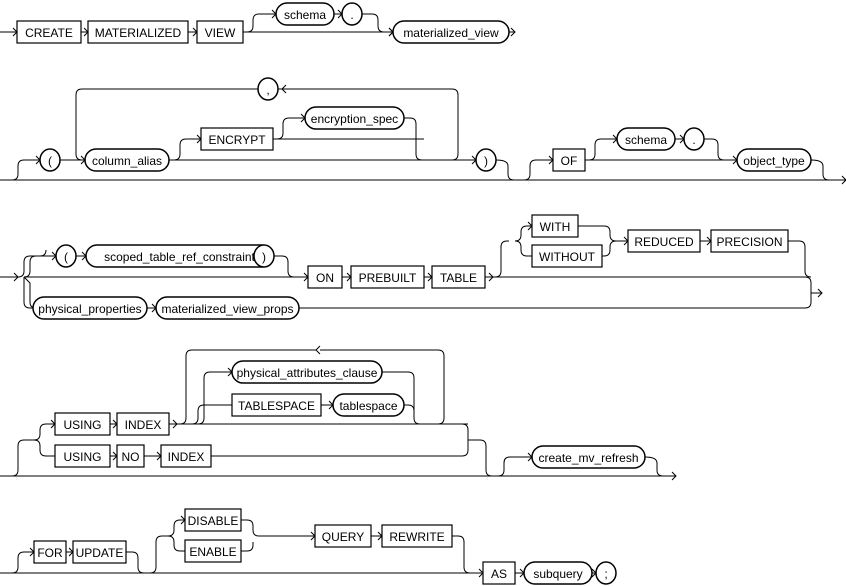 The height and width of the screenshot is (586, 846). I want to click on node-dot1: ., so click(352, 14).